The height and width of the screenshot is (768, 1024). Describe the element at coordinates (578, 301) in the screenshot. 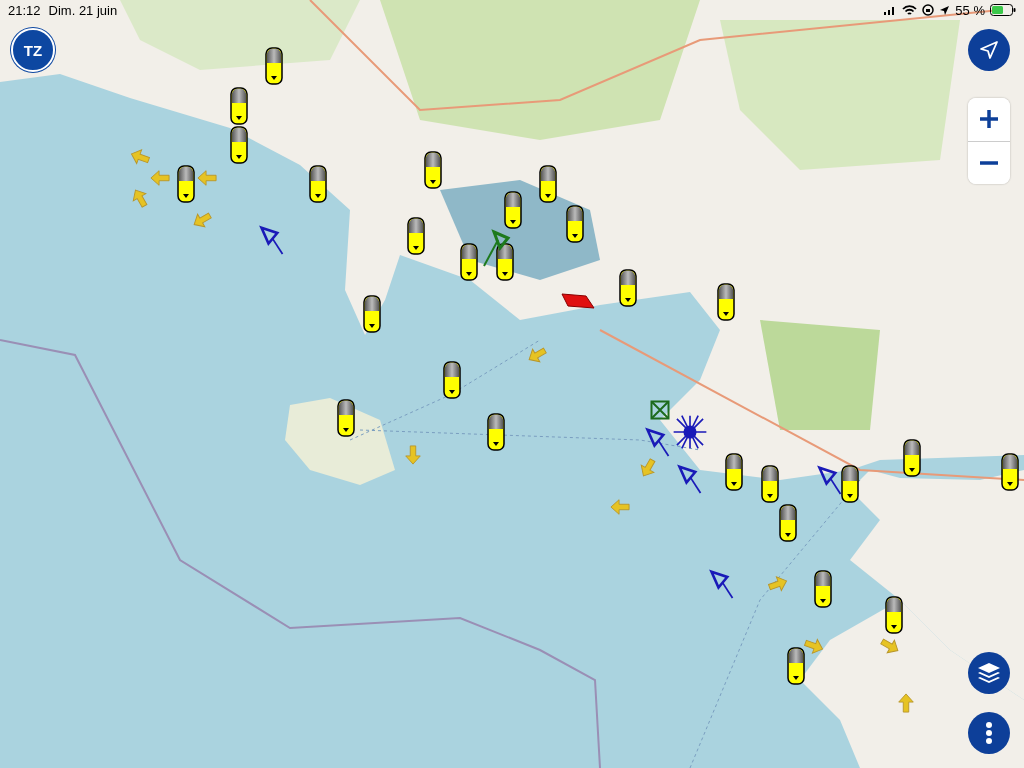

I see `boat-icon` at that location.